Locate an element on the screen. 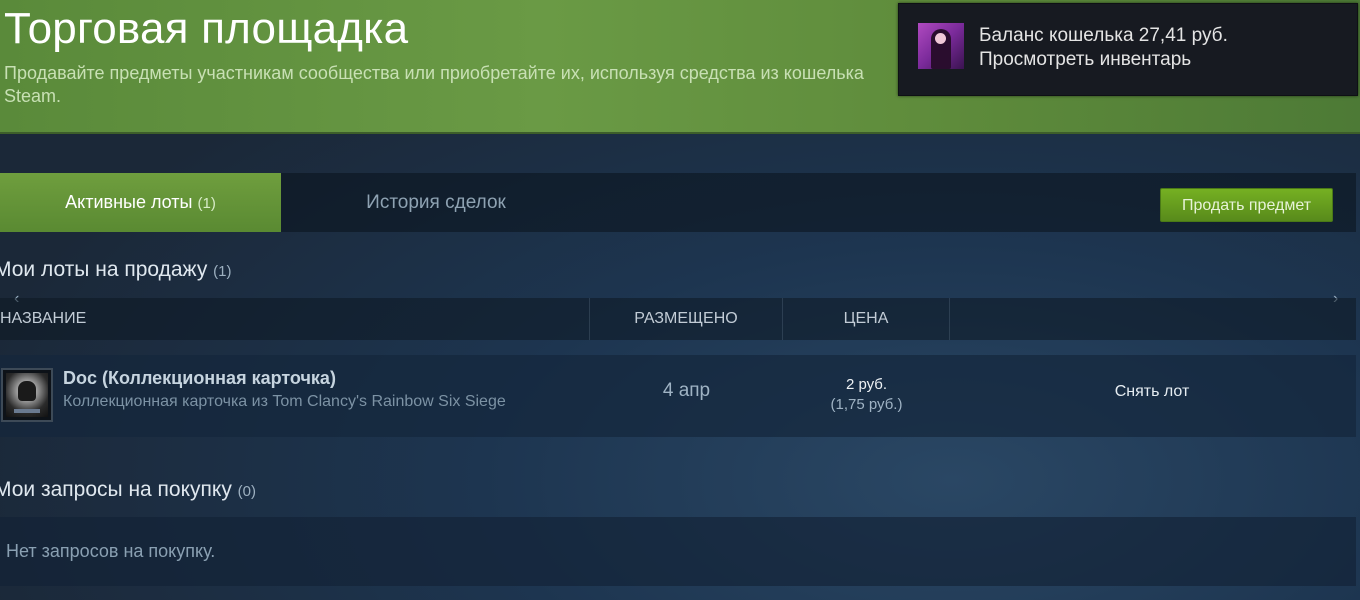  buy-requests-empty-text: Нет запросов на покупку. is located at coordinates (111, 551).